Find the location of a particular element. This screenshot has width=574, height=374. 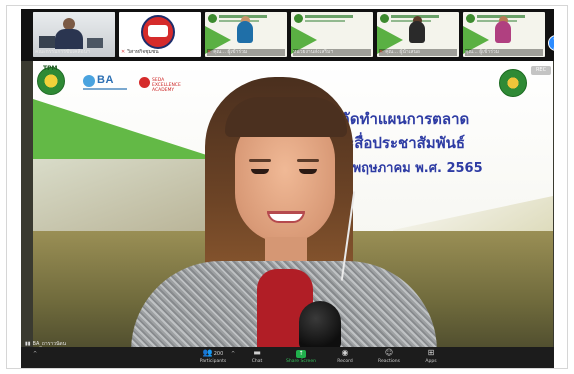

ba-logo-icon is located at coordinates (89, 81).